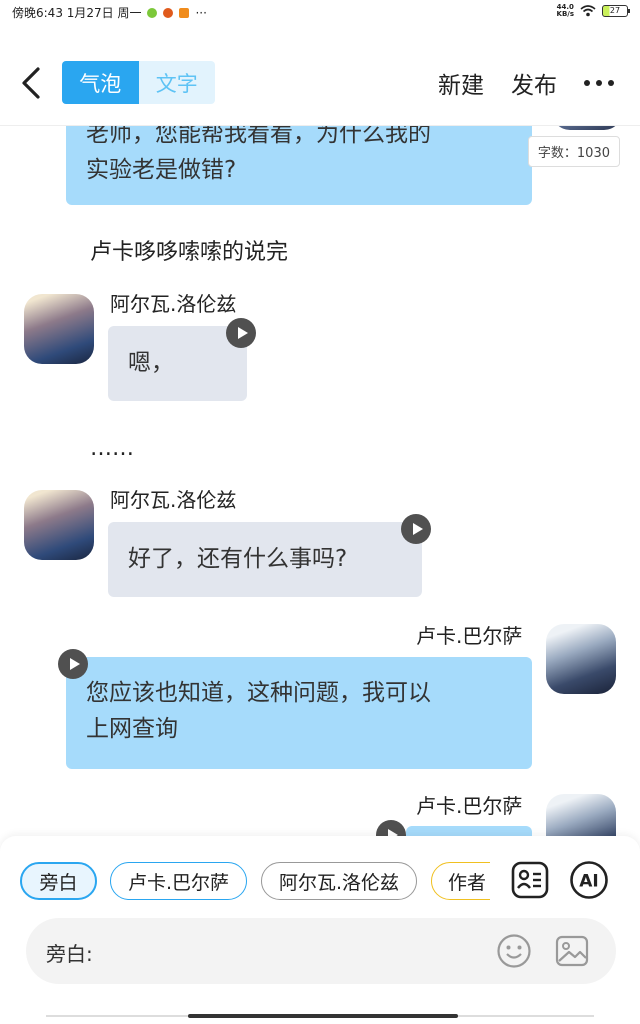 This screenshot has height=1024, width=640. What do you see at coordinates (565, 10) in the screenshot?
I see `network-speed: 44.0 KB/s` at bounding box center [565, 10].